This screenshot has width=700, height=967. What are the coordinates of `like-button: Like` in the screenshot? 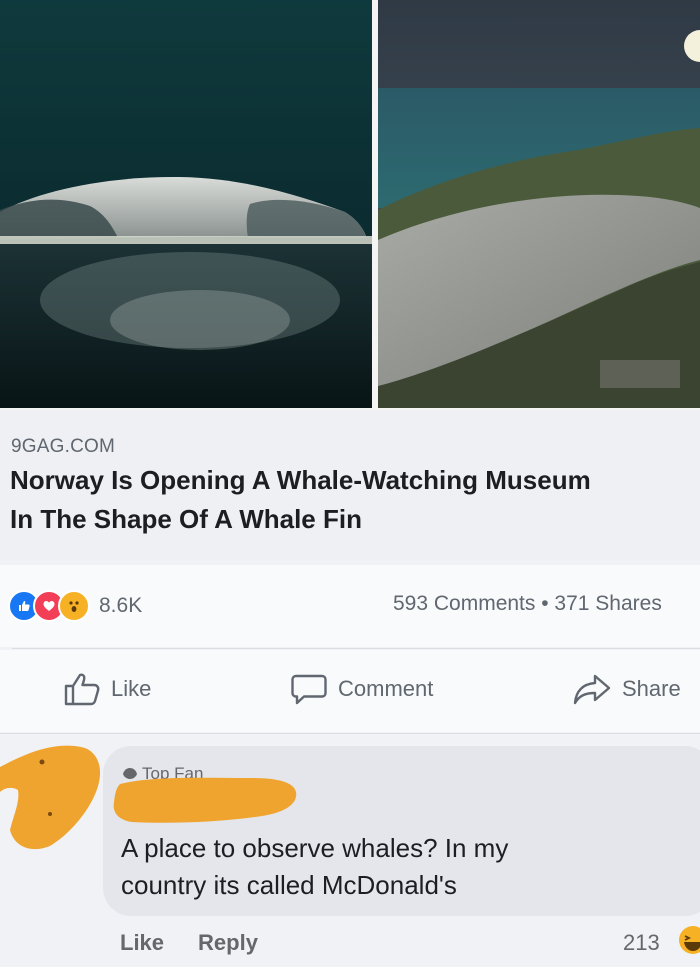 It's located at (107, 689).